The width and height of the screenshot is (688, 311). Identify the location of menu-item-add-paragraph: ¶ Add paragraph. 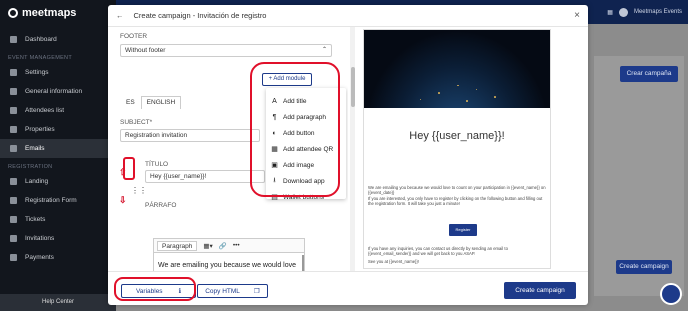
(306, 117).